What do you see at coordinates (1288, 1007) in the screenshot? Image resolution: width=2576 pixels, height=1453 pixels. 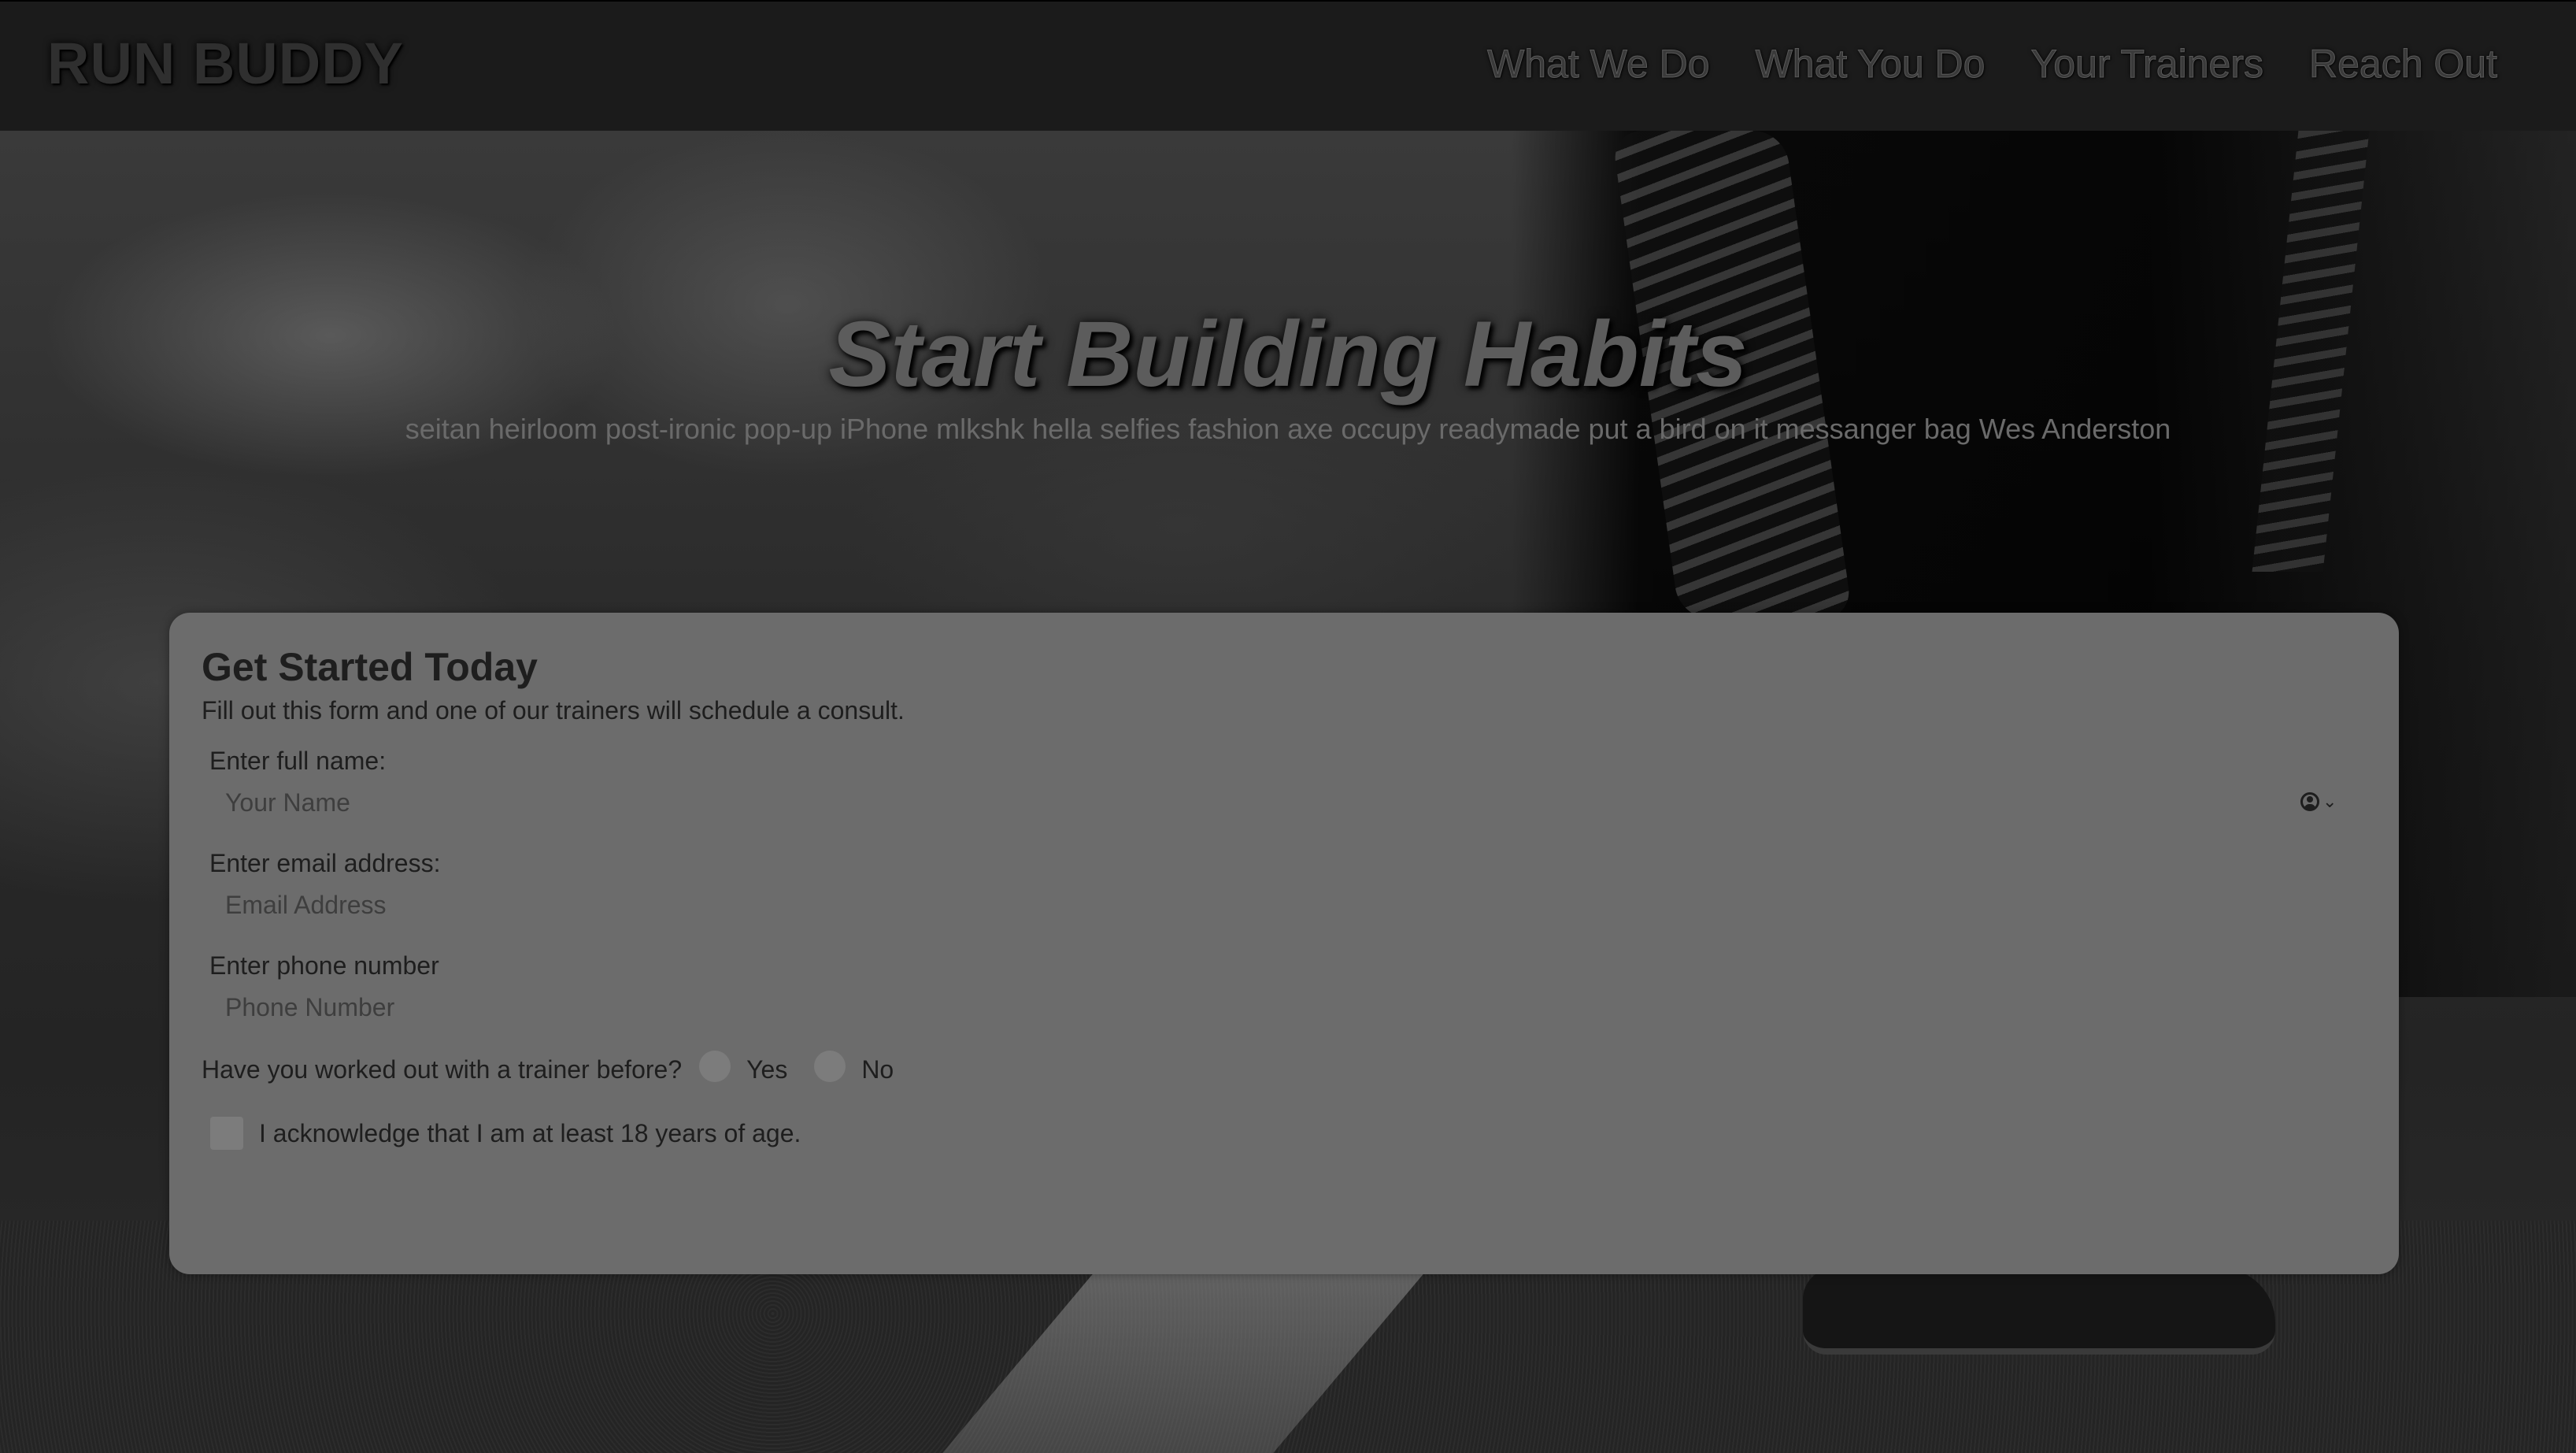 I see `phone-input` at bounding box center [1288, 1007].